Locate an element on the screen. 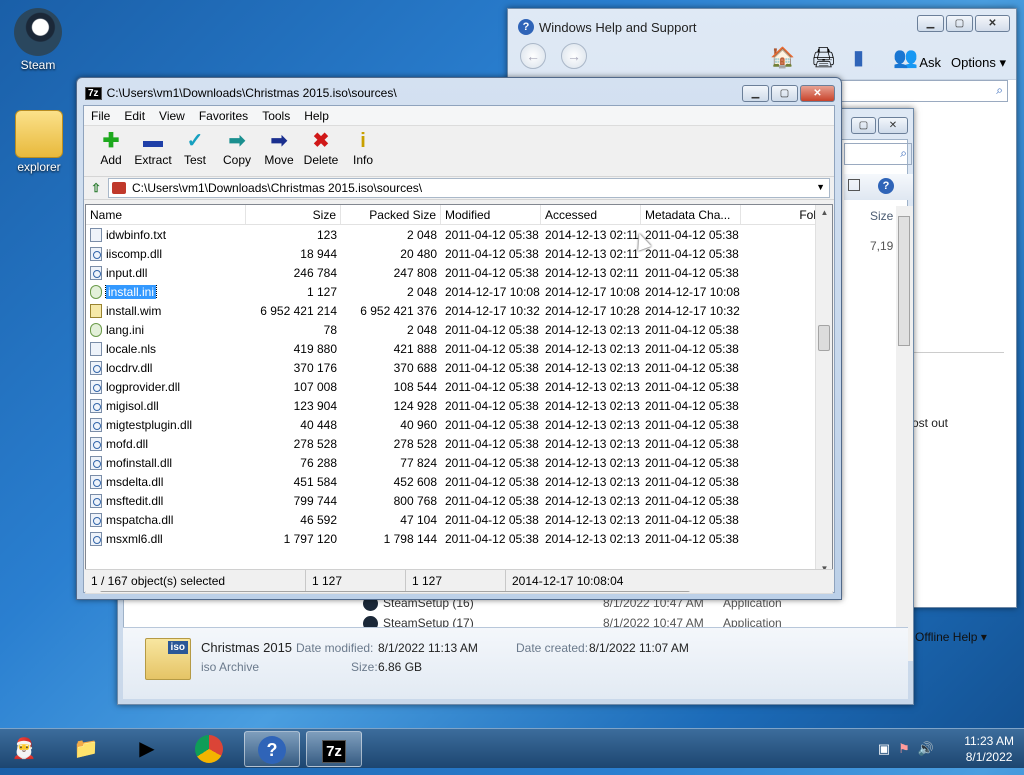  taskbar-7zip: 7z is located at coordinates (334, 749).